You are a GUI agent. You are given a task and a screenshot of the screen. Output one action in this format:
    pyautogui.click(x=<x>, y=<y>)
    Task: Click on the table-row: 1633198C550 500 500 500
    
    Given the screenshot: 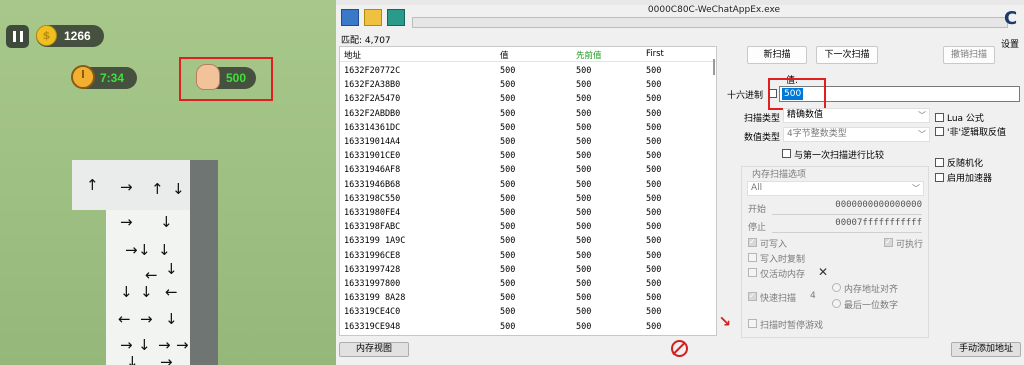 What is the action you would take?
    pyautogui.click(x=528, y=198)
    